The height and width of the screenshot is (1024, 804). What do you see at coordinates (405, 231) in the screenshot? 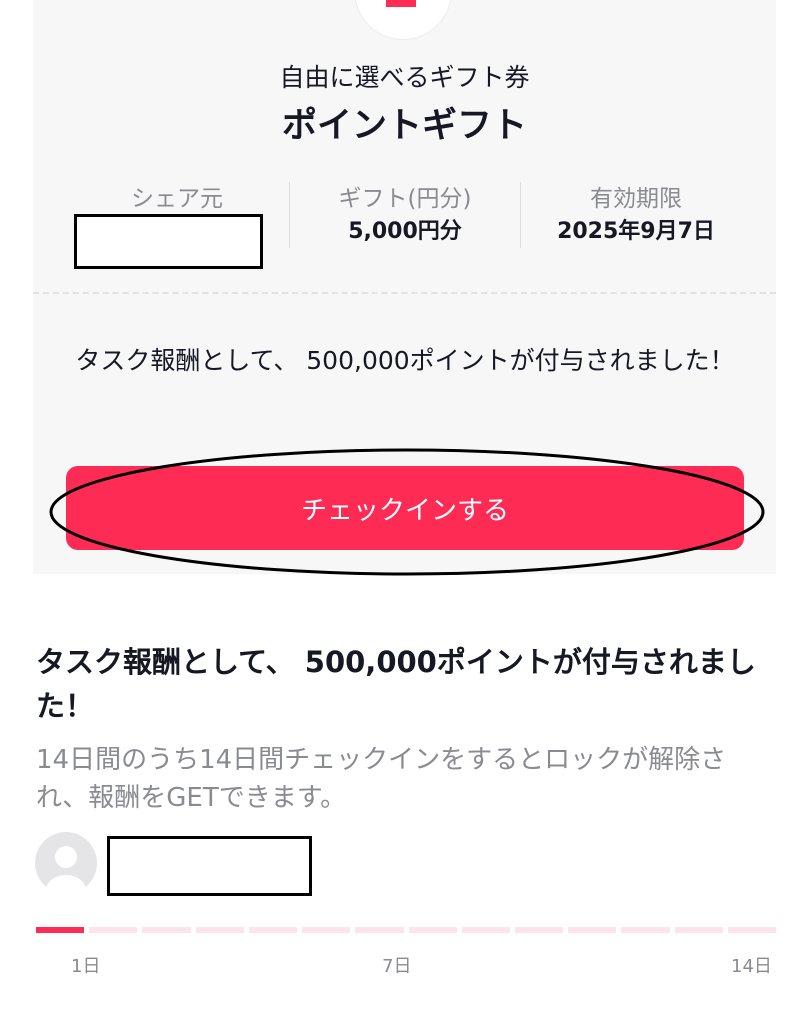
I see `info-gift-amount-value: 5,000円分` at bounding box center [405, 231].